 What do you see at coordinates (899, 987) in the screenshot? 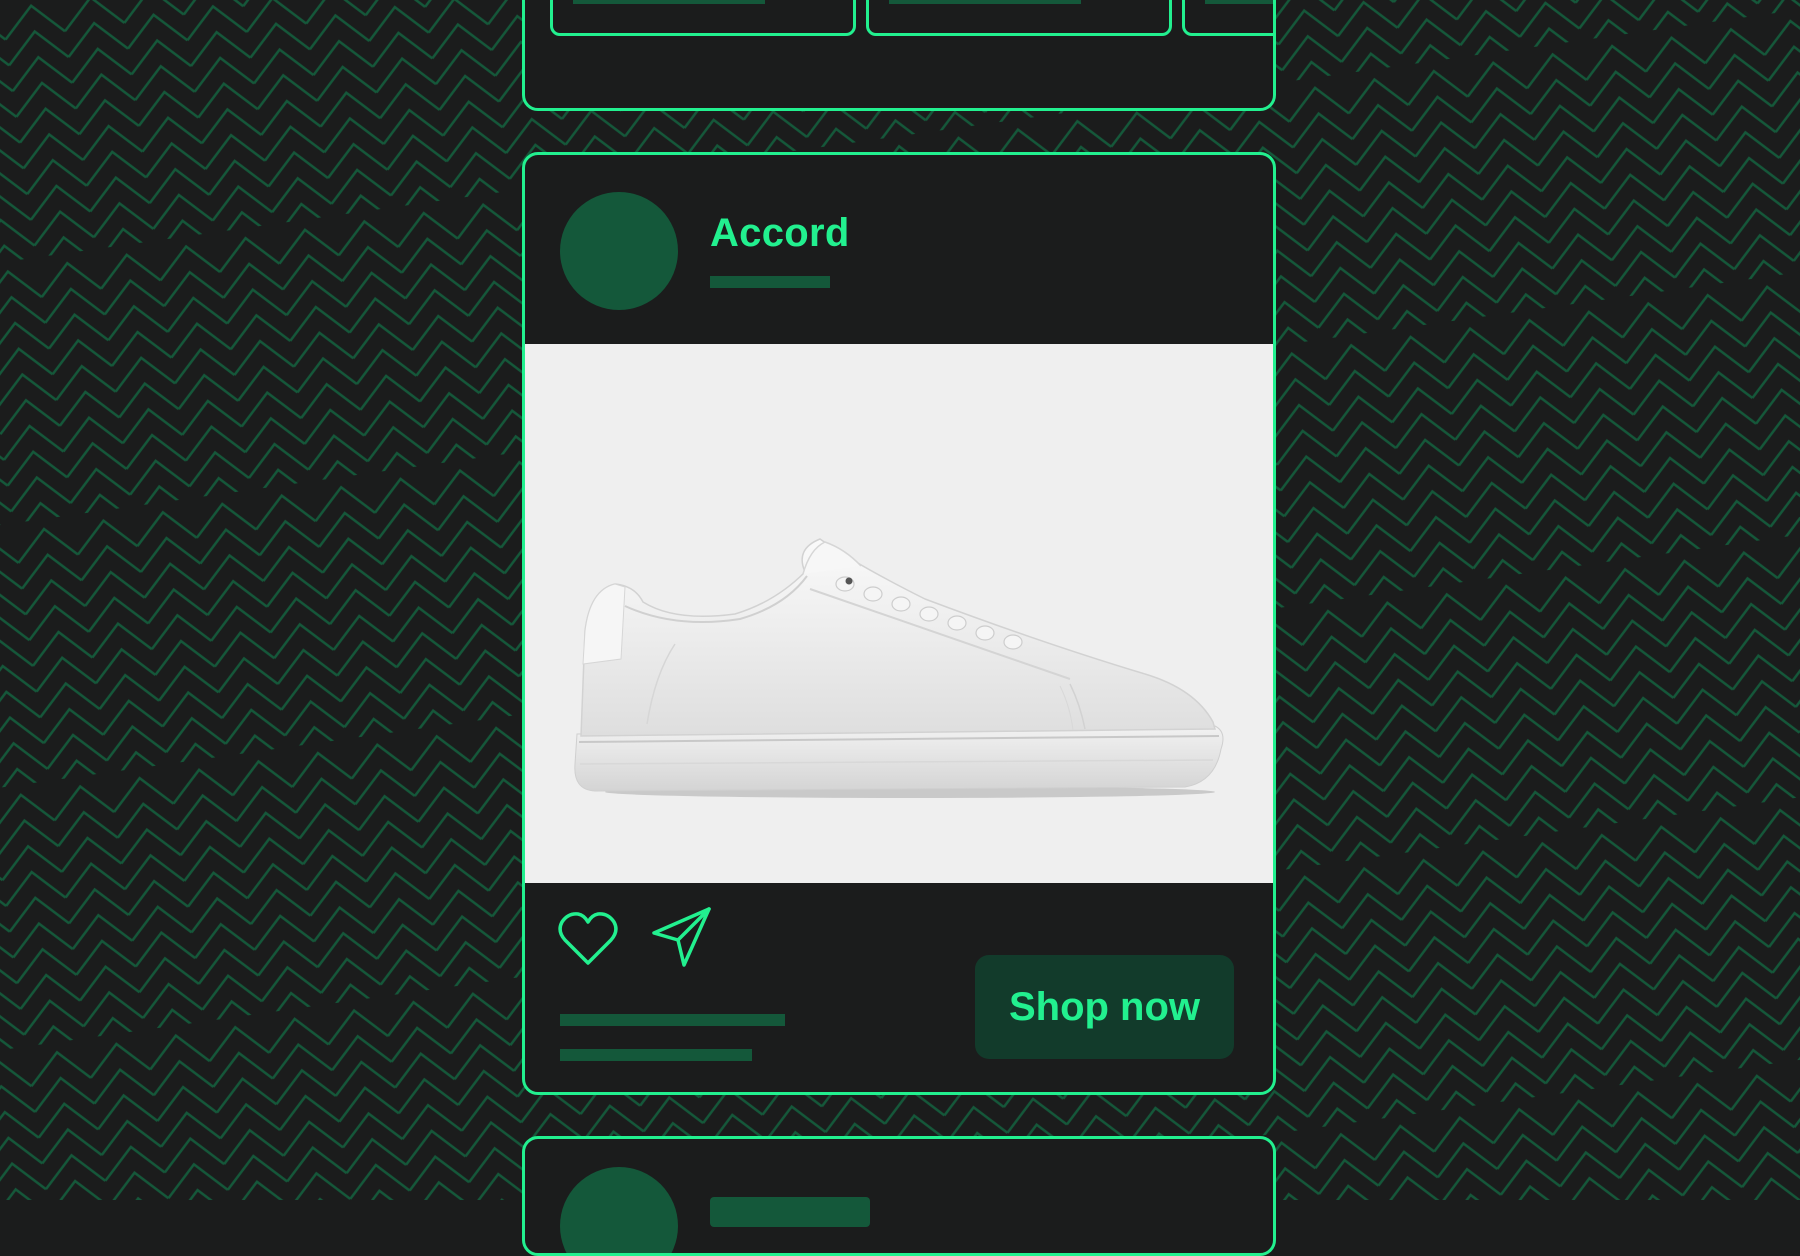
I see `post-actions: Shop now` at bounding box center [899, 987].